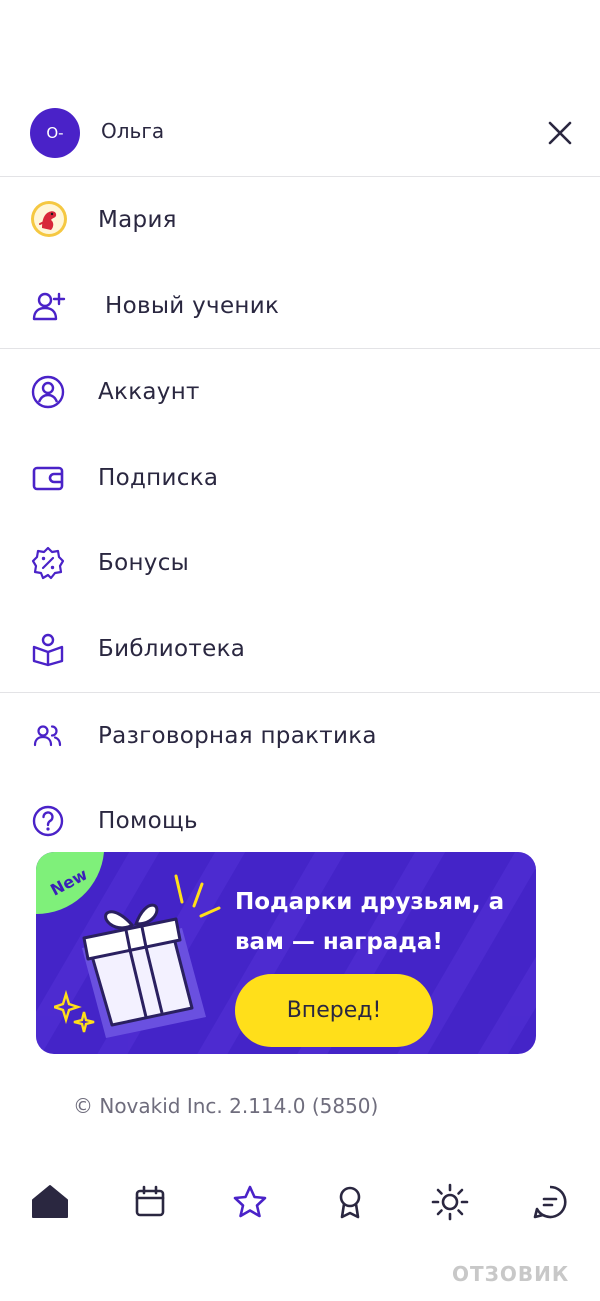 Image resolution: width=600 pixels, height=1301 pixels. What do you see at coordinates (300, 392) in the screenshot?
I see `menu-item-account: Аккаунт` at bounding box center [300, 392].